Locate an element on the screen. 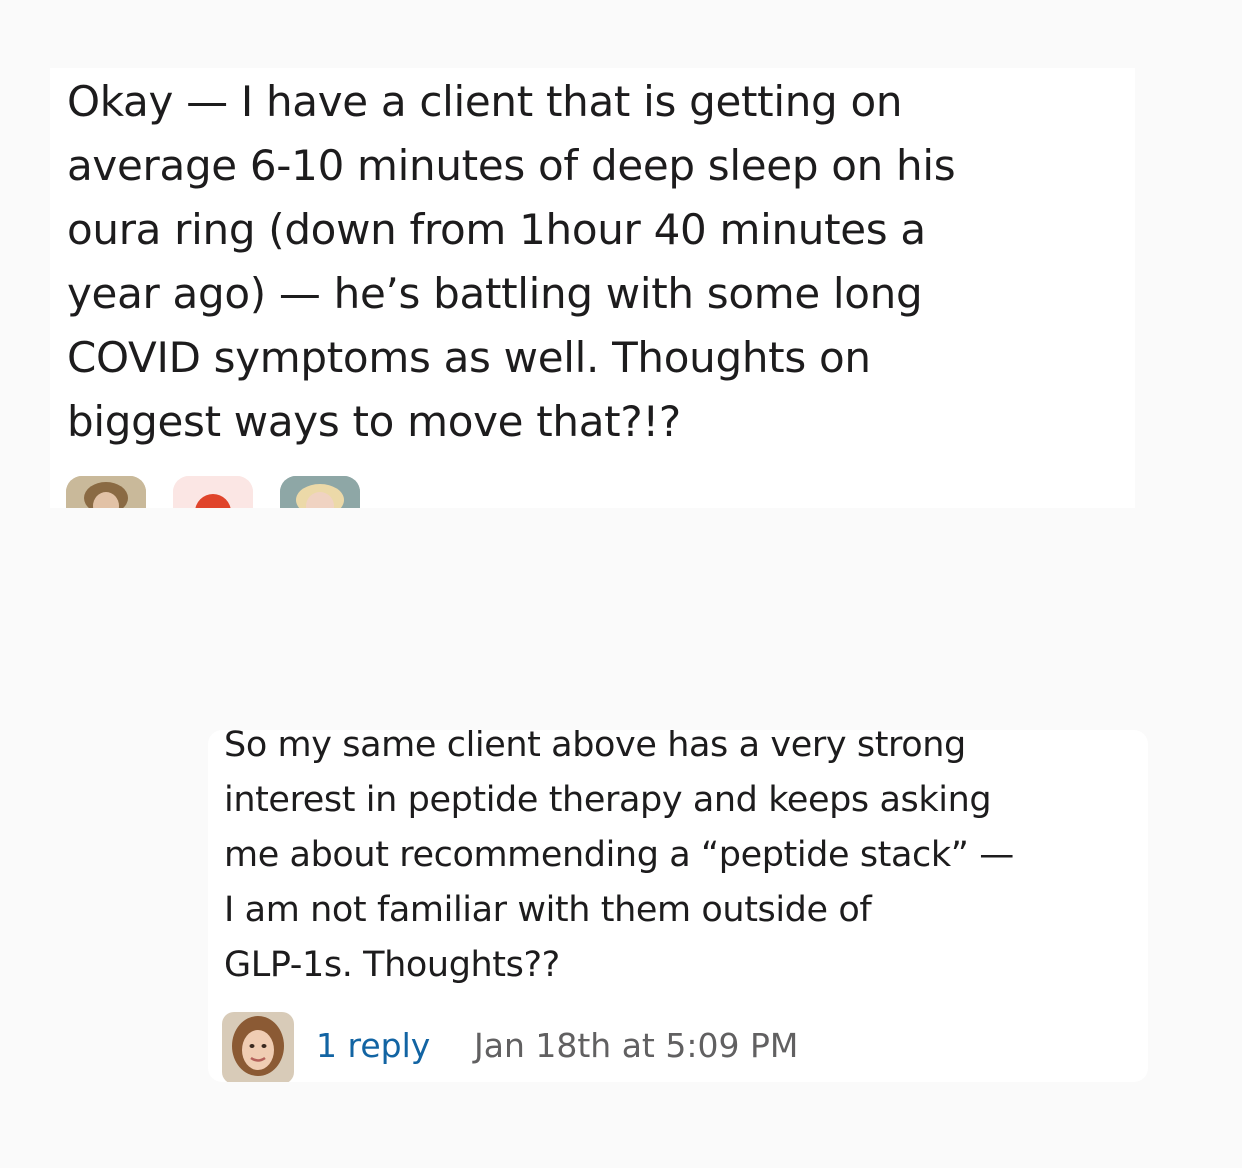 The height and width of the screenshot is (1168, 1242). reply-row: 1 reply Jan 18th at 5:09 PM is located at coordinates (672, 1047).